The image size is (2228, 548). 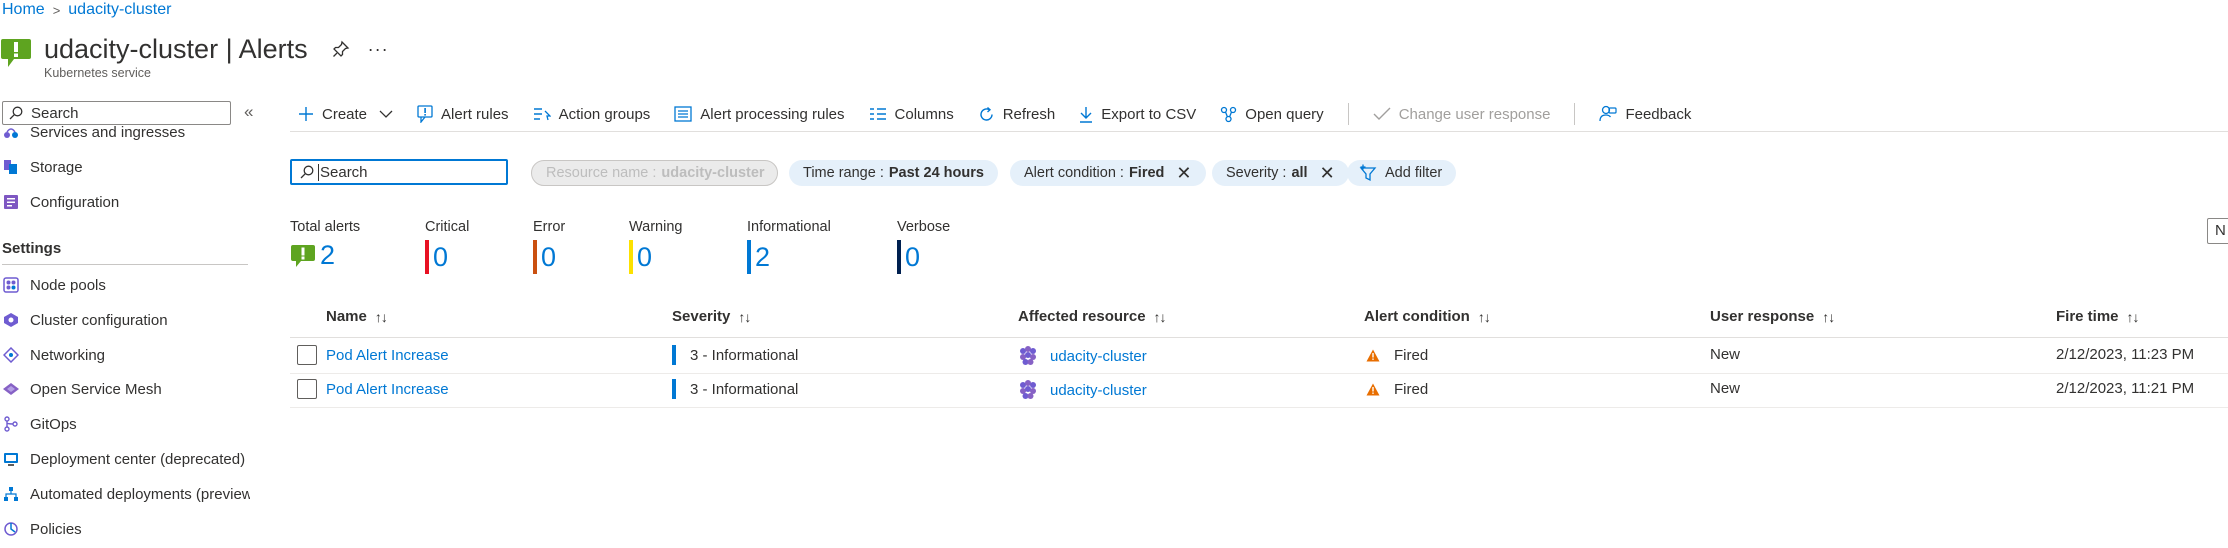 I want to click on page-subtitle: Kubernetes service, so click(x=98, y=73).